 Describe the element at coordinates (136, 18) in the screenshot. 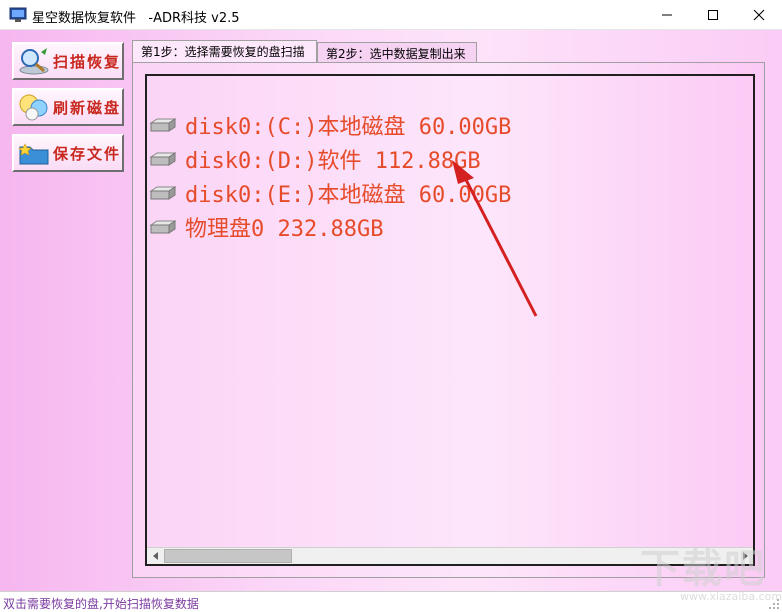

I see `window-title: 星空数据恢复软件 -ADR科技 v2.5` at that location.